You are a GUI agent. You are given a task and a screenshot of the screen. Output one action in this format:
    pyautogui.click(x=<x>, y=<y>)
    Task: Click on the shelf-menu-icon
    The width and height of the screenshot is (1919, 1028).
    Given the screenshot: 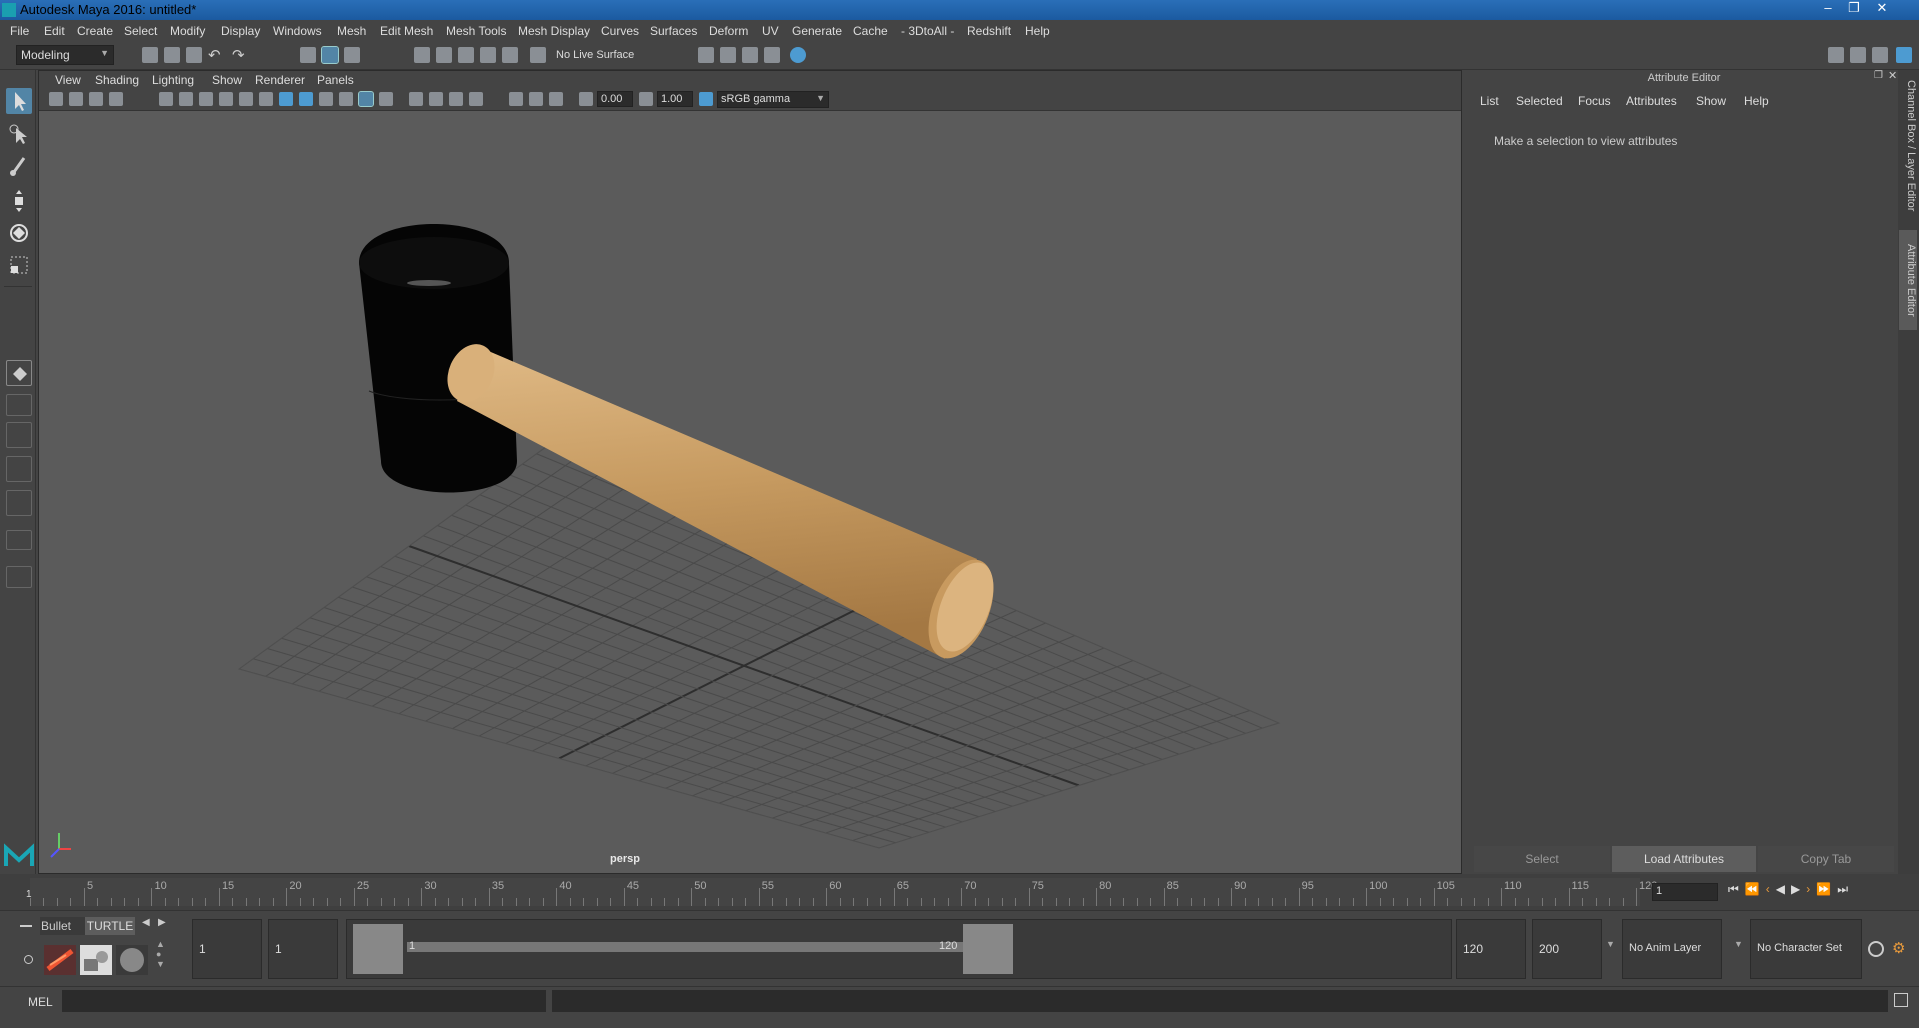 What is the action you would take?
    pyautogui.click(x=26, y=926)
    